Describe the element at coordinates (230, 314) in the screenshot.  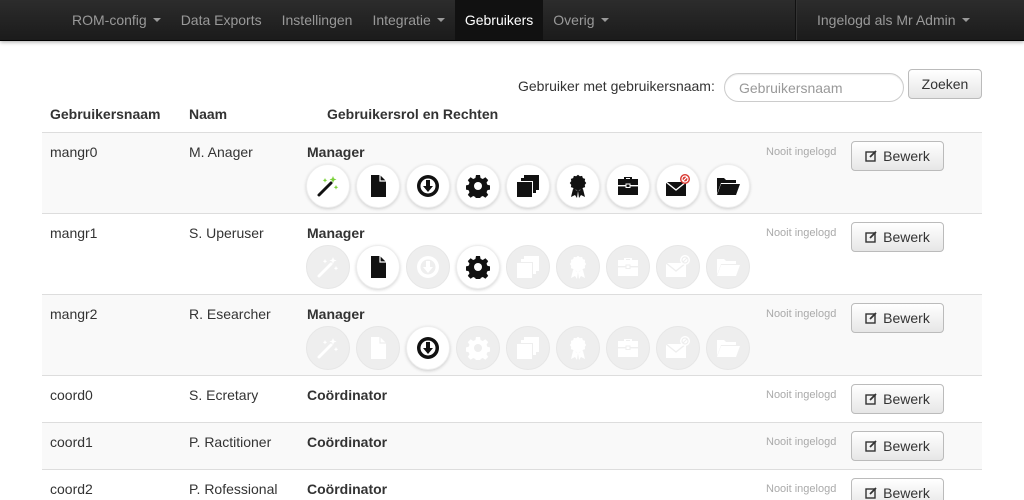
I see `cell-name: R. Esearcher` at that location.